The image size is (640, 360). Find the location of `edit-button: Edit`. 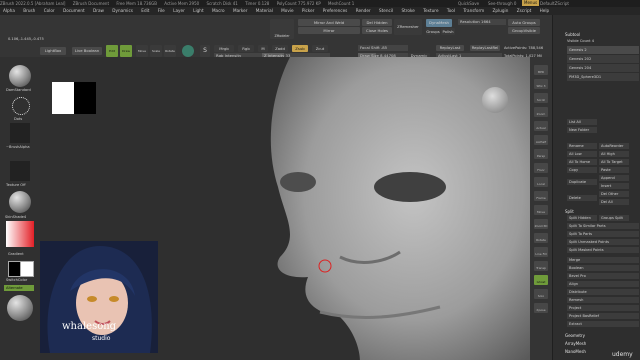

edit-button: Edit is located at coordinates (112, 51).